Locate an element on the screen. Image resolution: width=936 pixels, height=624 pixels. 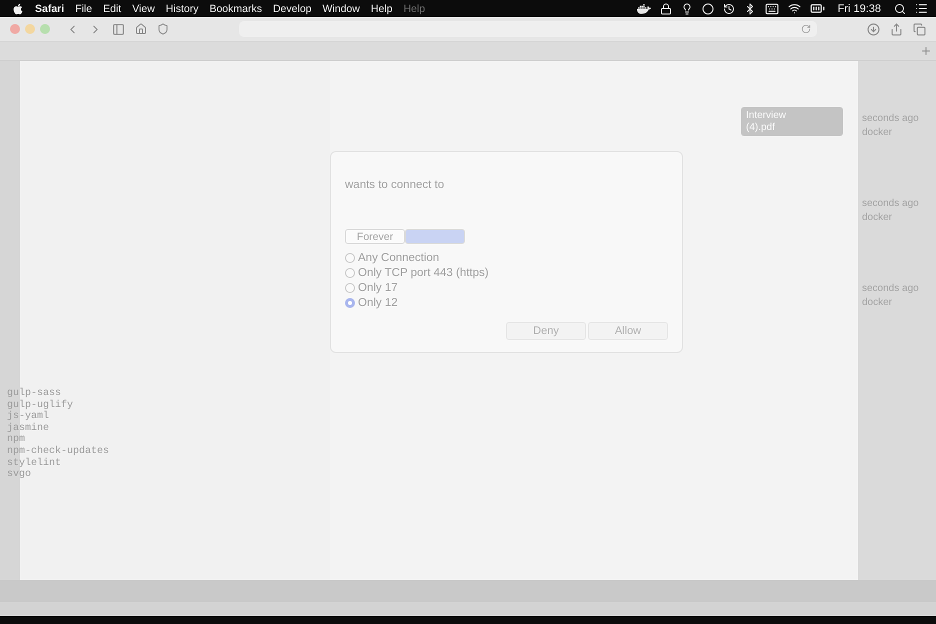
close-icon is located at coordinates (15, 29).